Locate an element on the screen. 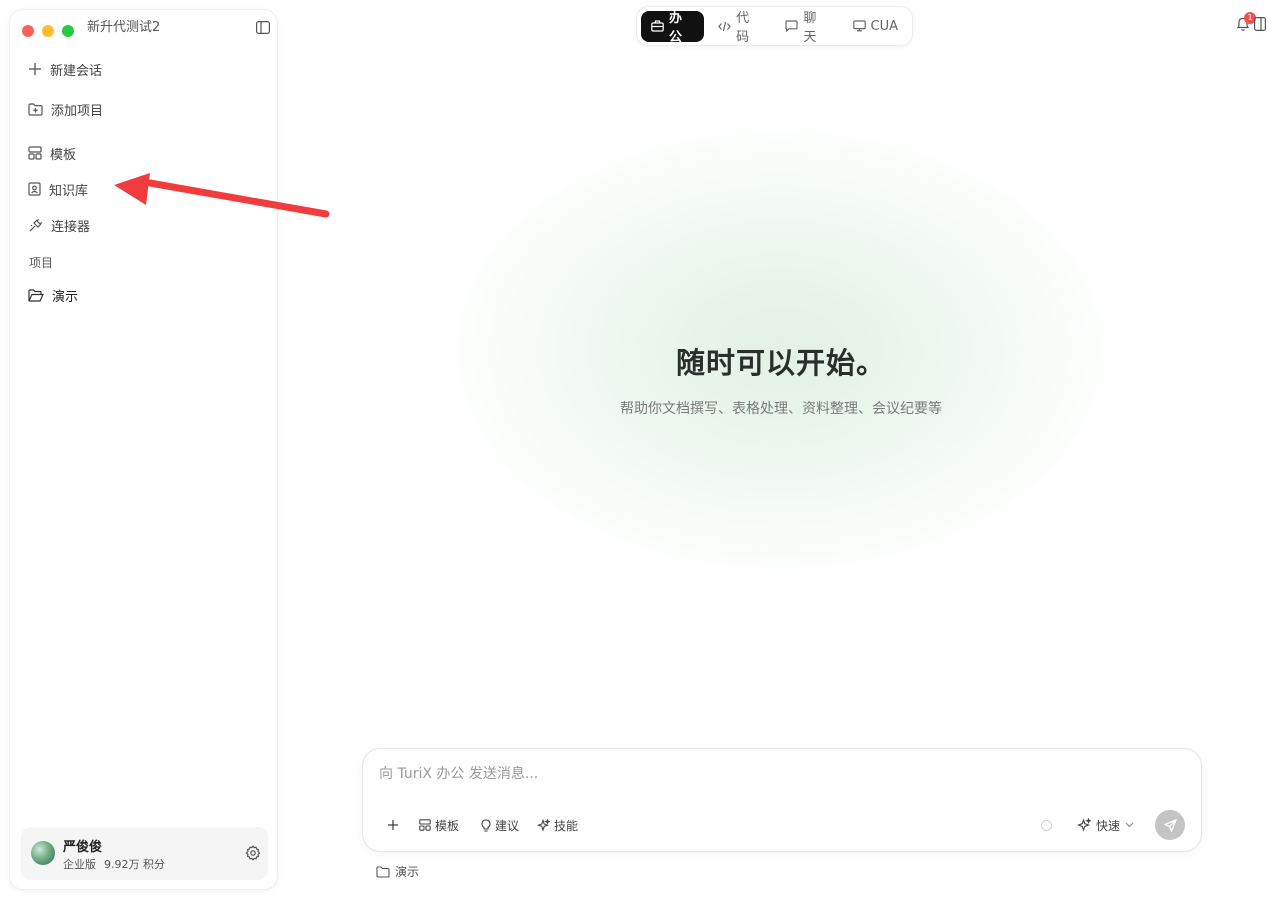  project-chip-label: 演示 is located at coordinates (407, 872).